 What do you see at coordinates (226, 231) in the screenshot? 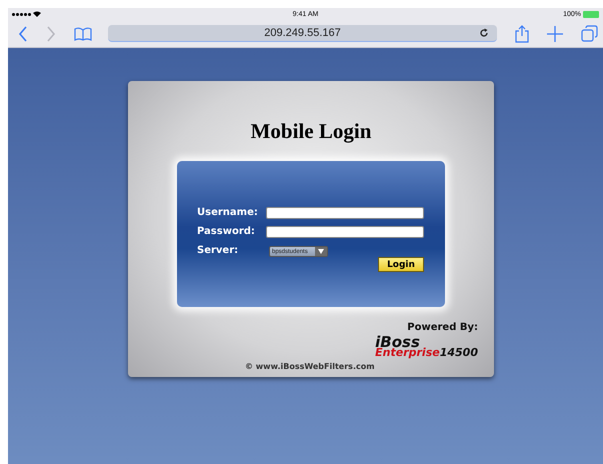
I see `field-label: Password:` at bounding box center [226, 231].